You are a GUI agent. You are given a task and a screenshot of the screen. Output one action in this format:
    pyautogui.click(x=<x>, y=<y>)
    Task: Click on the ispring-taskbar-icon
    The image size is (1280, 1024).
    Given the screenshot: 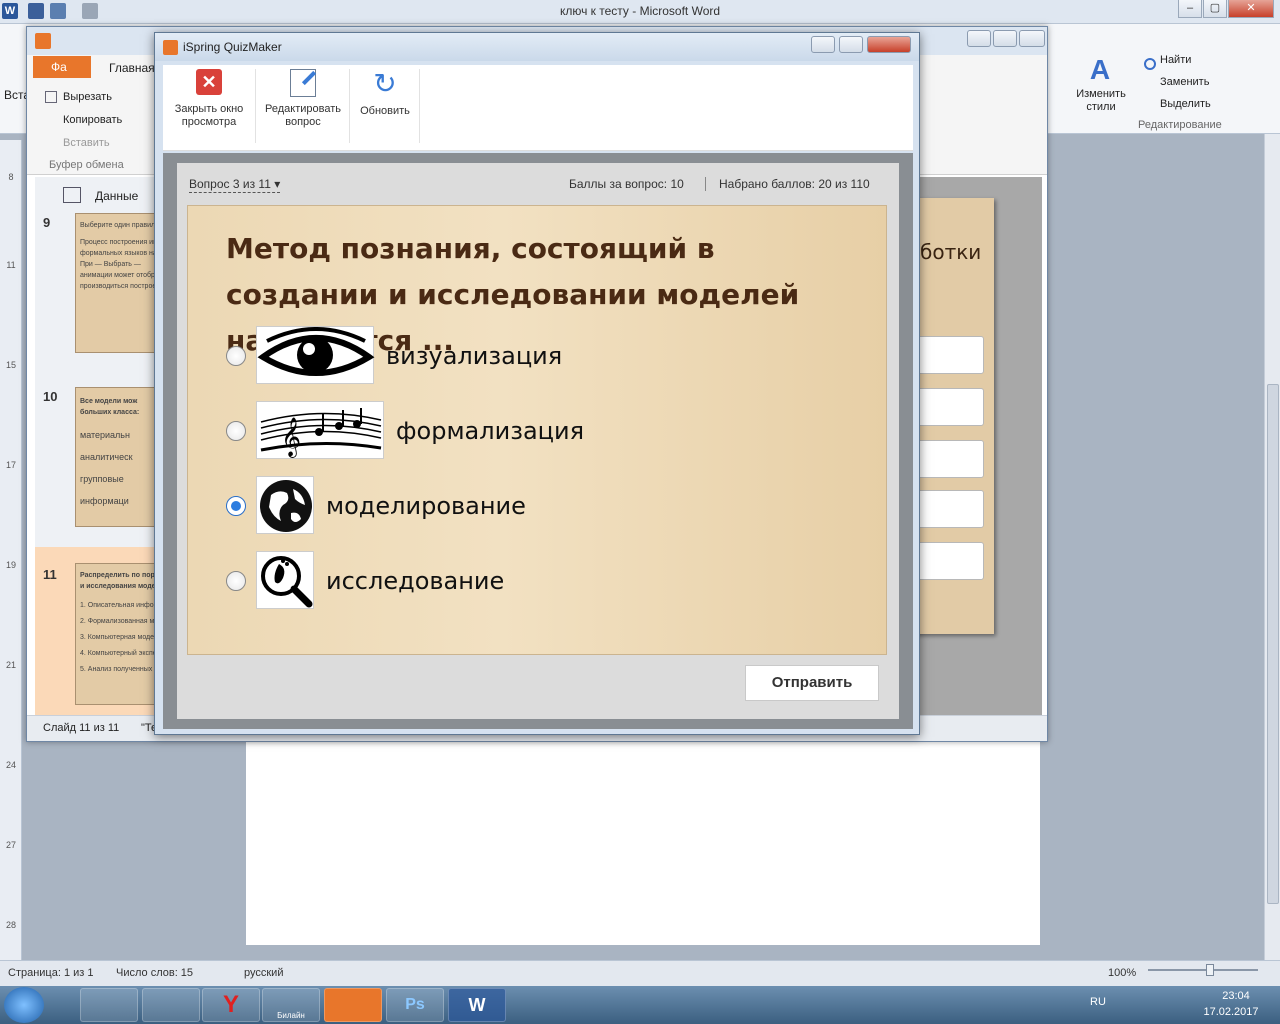 What is the action you would take?
    pyautogui.click(x=353, y=1005)
    